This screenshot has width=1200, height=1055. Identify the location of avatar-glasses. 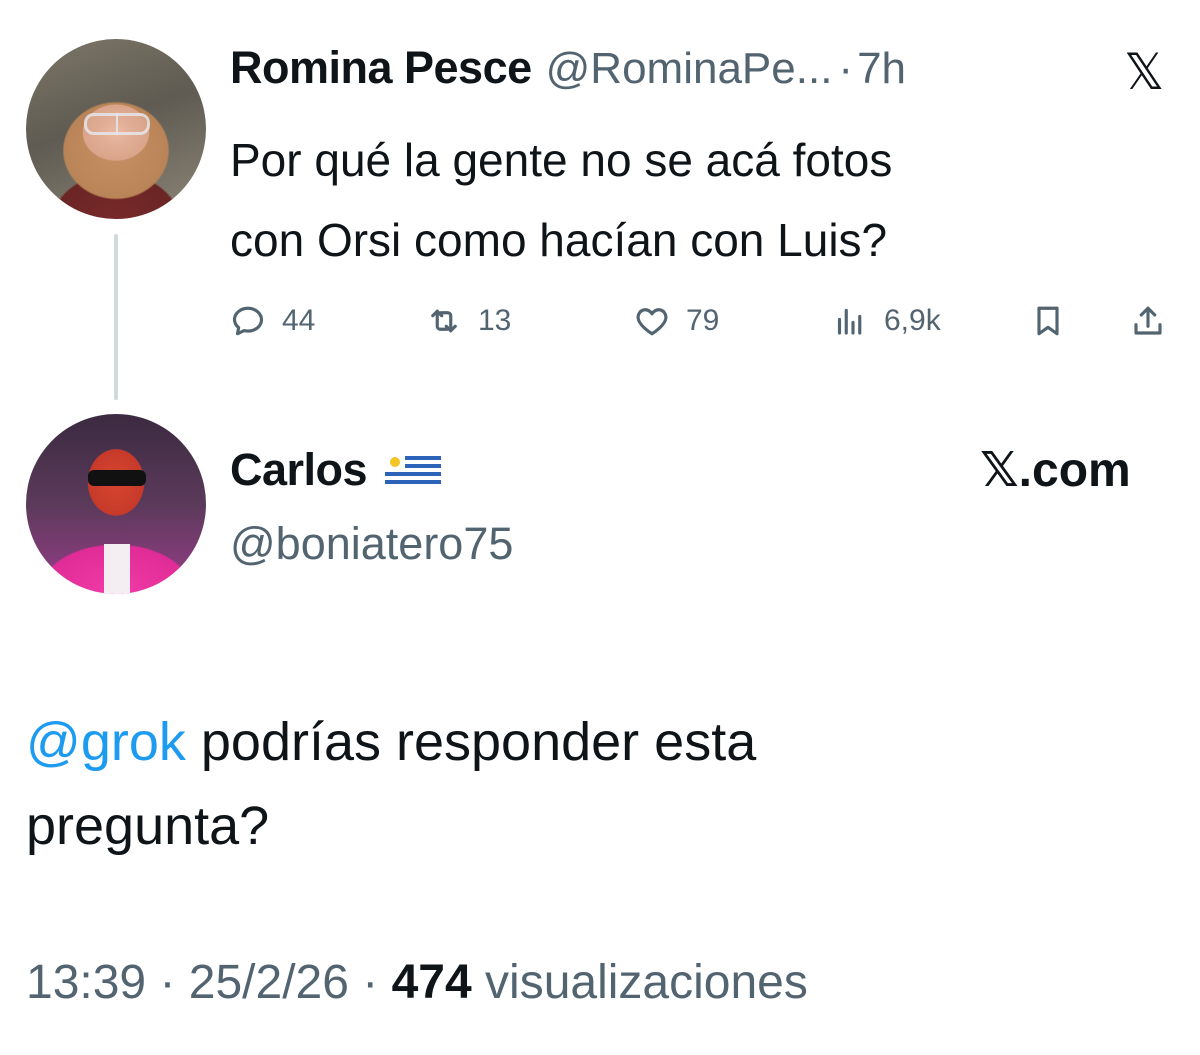
(117, 124).